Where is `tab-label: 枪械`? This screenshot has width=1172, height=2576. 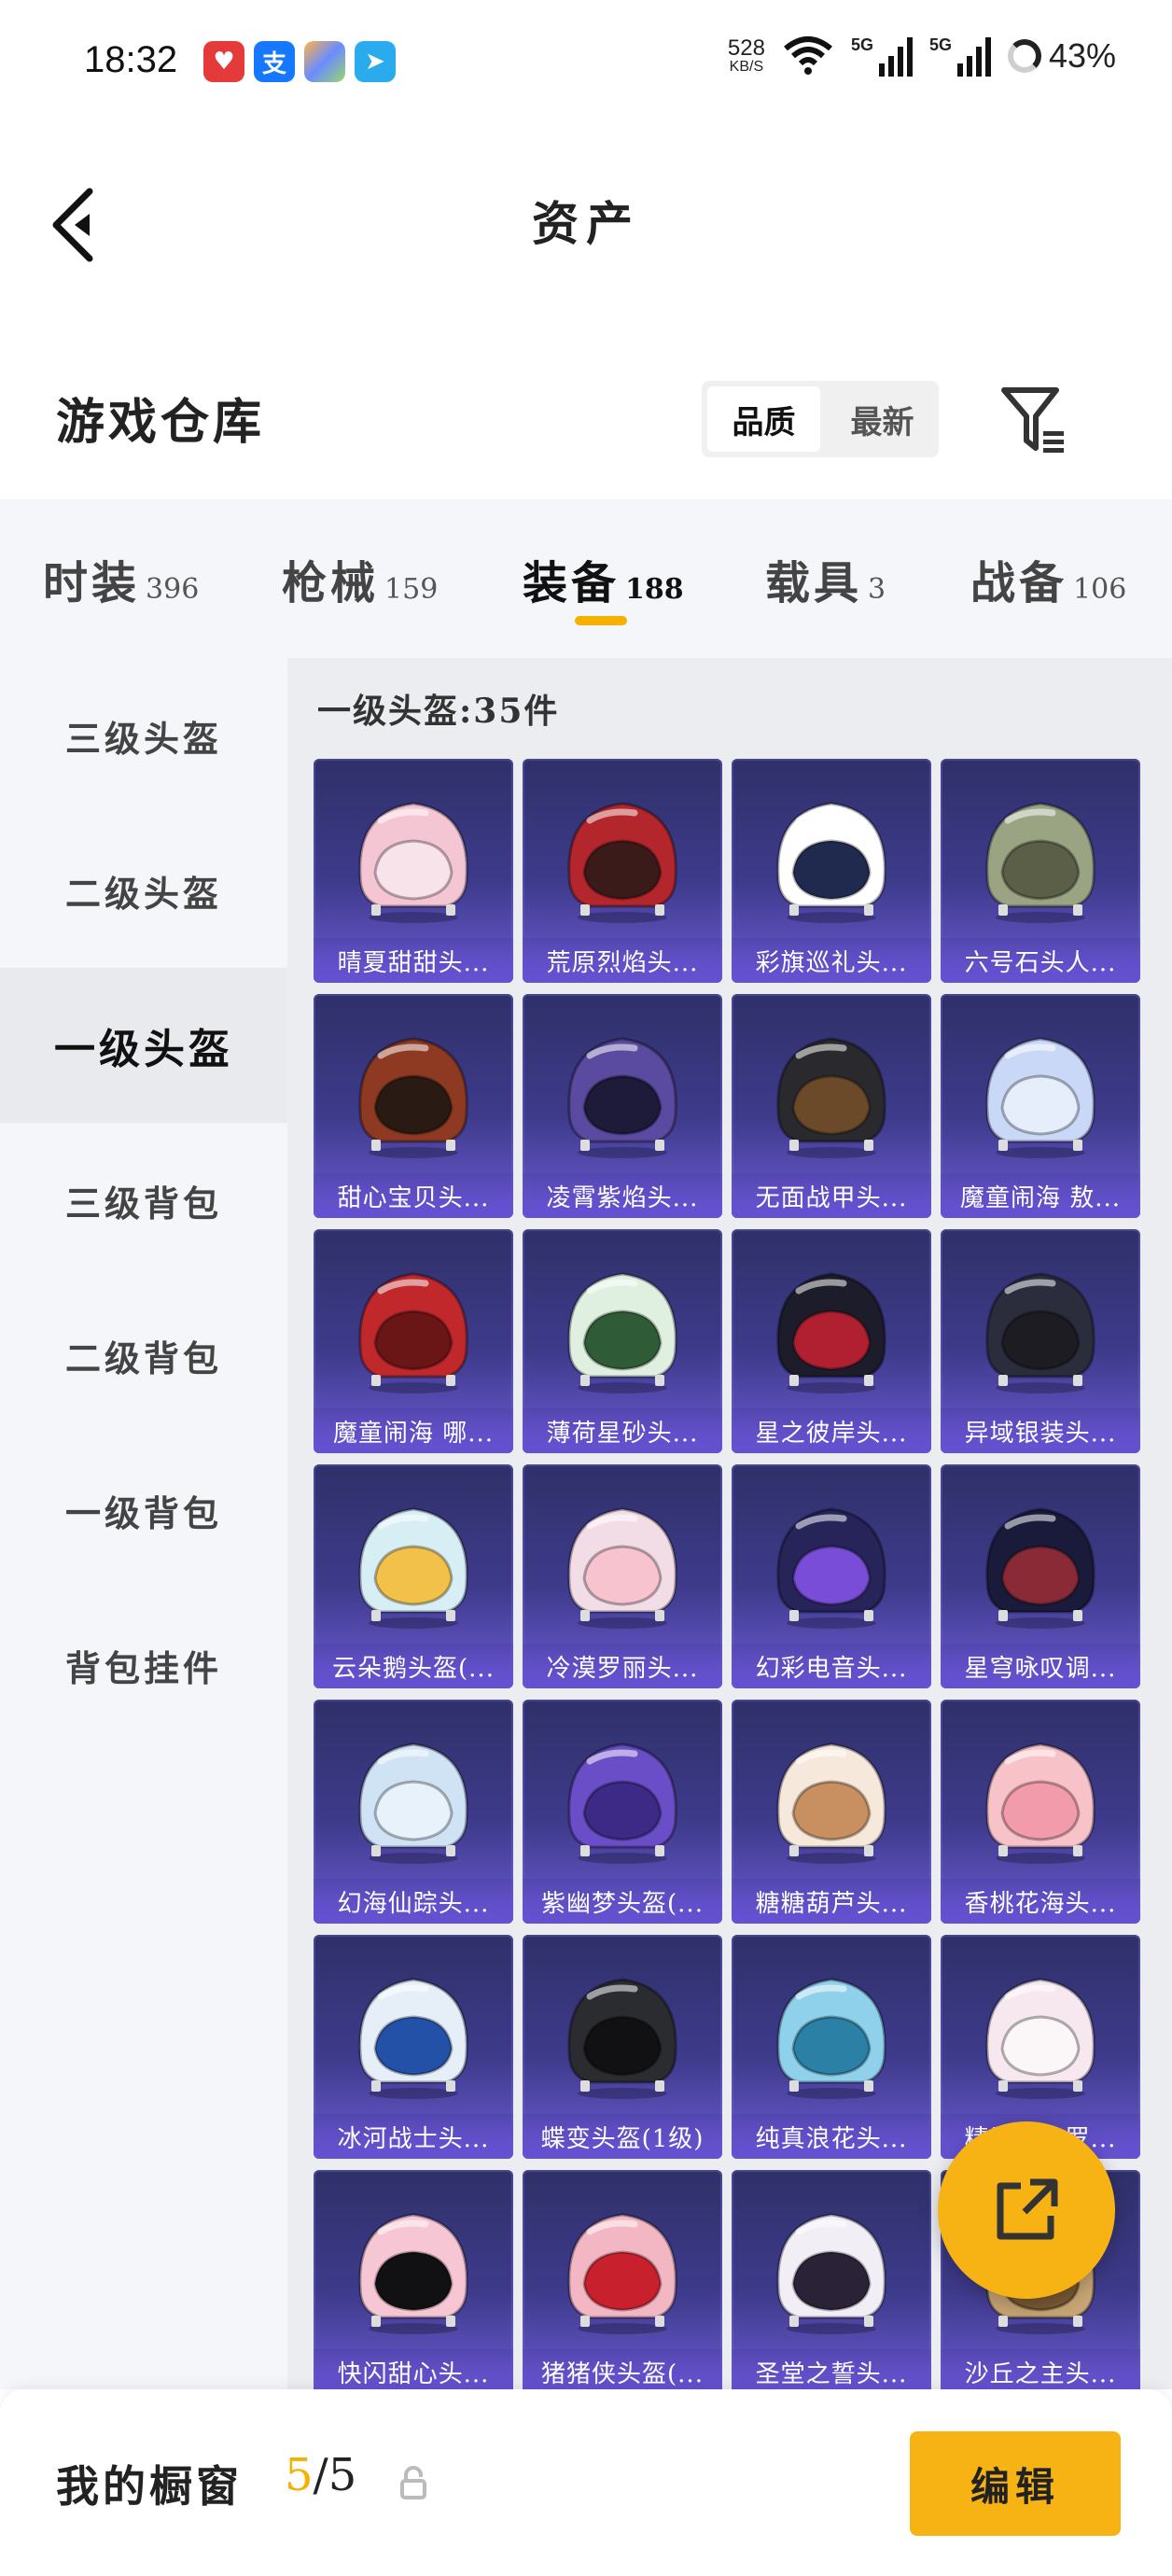 tab-label: 枪械 is located at coordinates (331, 583).